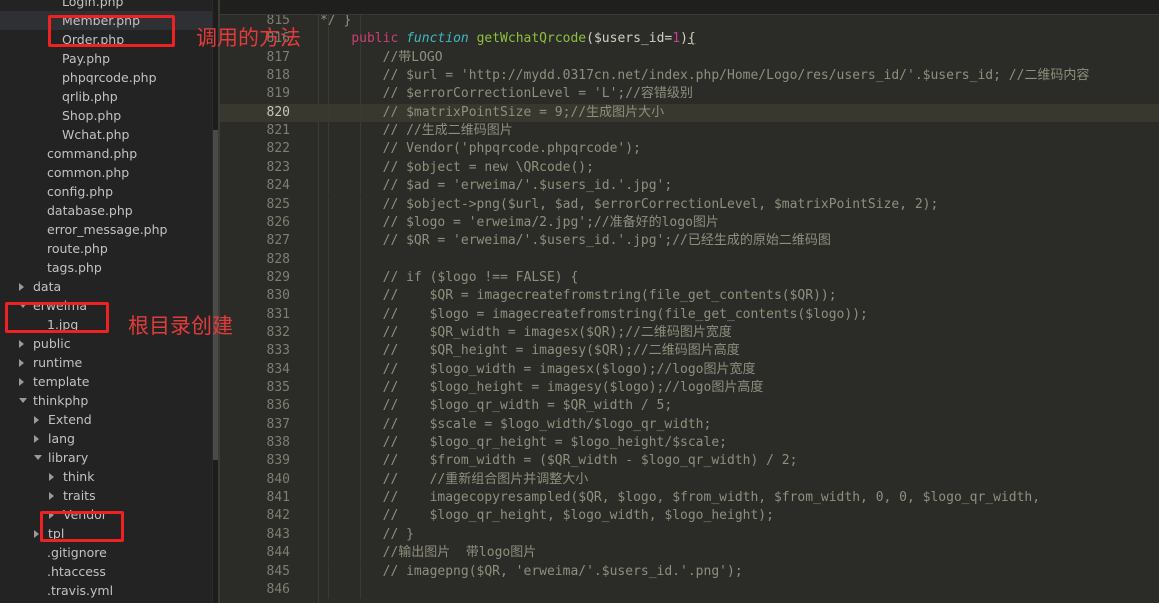  Describe the element at coordinates (106, 400) in the screenshot. I see `tree-item-thinkphp: thinkphp` at that location.